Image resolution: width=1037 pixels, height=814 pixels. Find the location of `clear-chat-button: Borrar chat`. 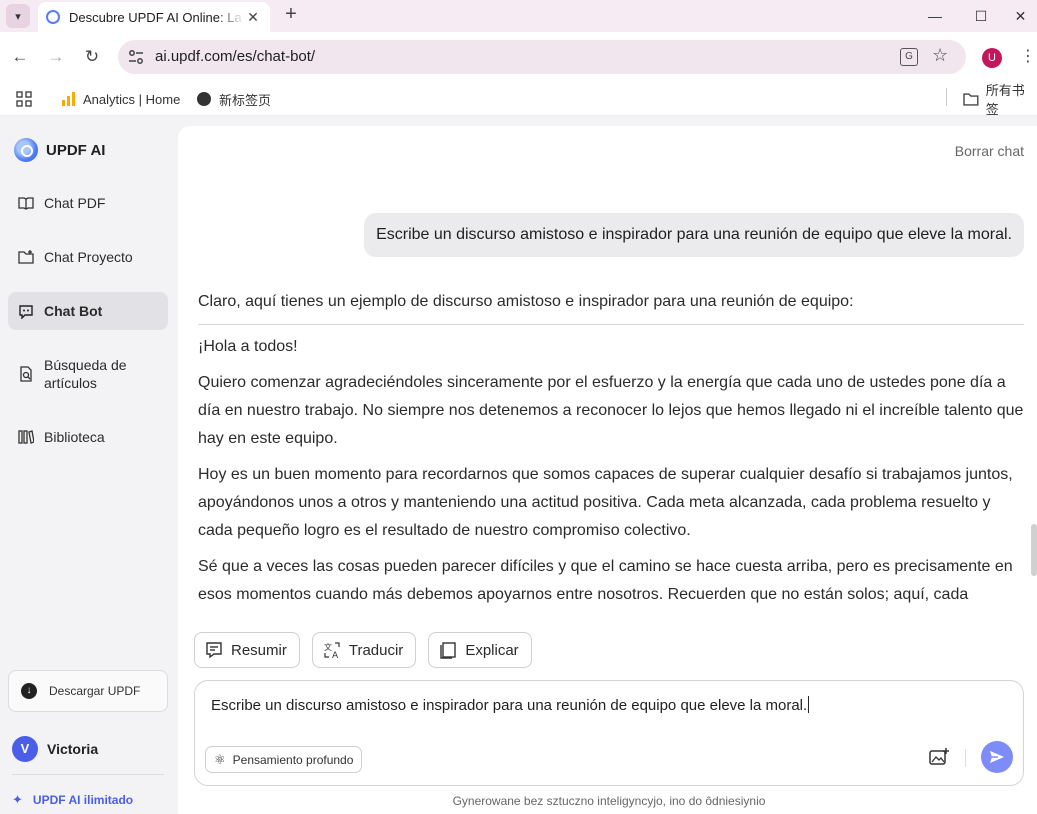

clear-chat-button: Borrar chat is located at coordinates (989, 151).